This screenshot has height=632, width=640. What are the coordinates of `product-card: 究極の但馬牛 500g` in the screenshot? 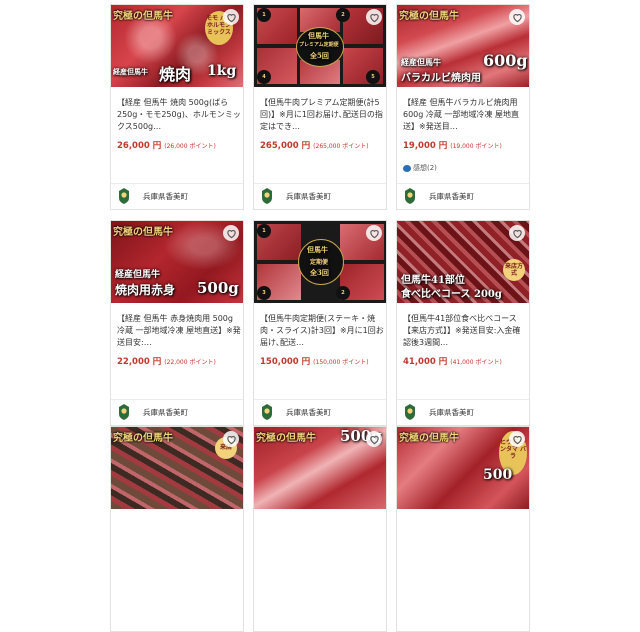 It's located at (320, 529).